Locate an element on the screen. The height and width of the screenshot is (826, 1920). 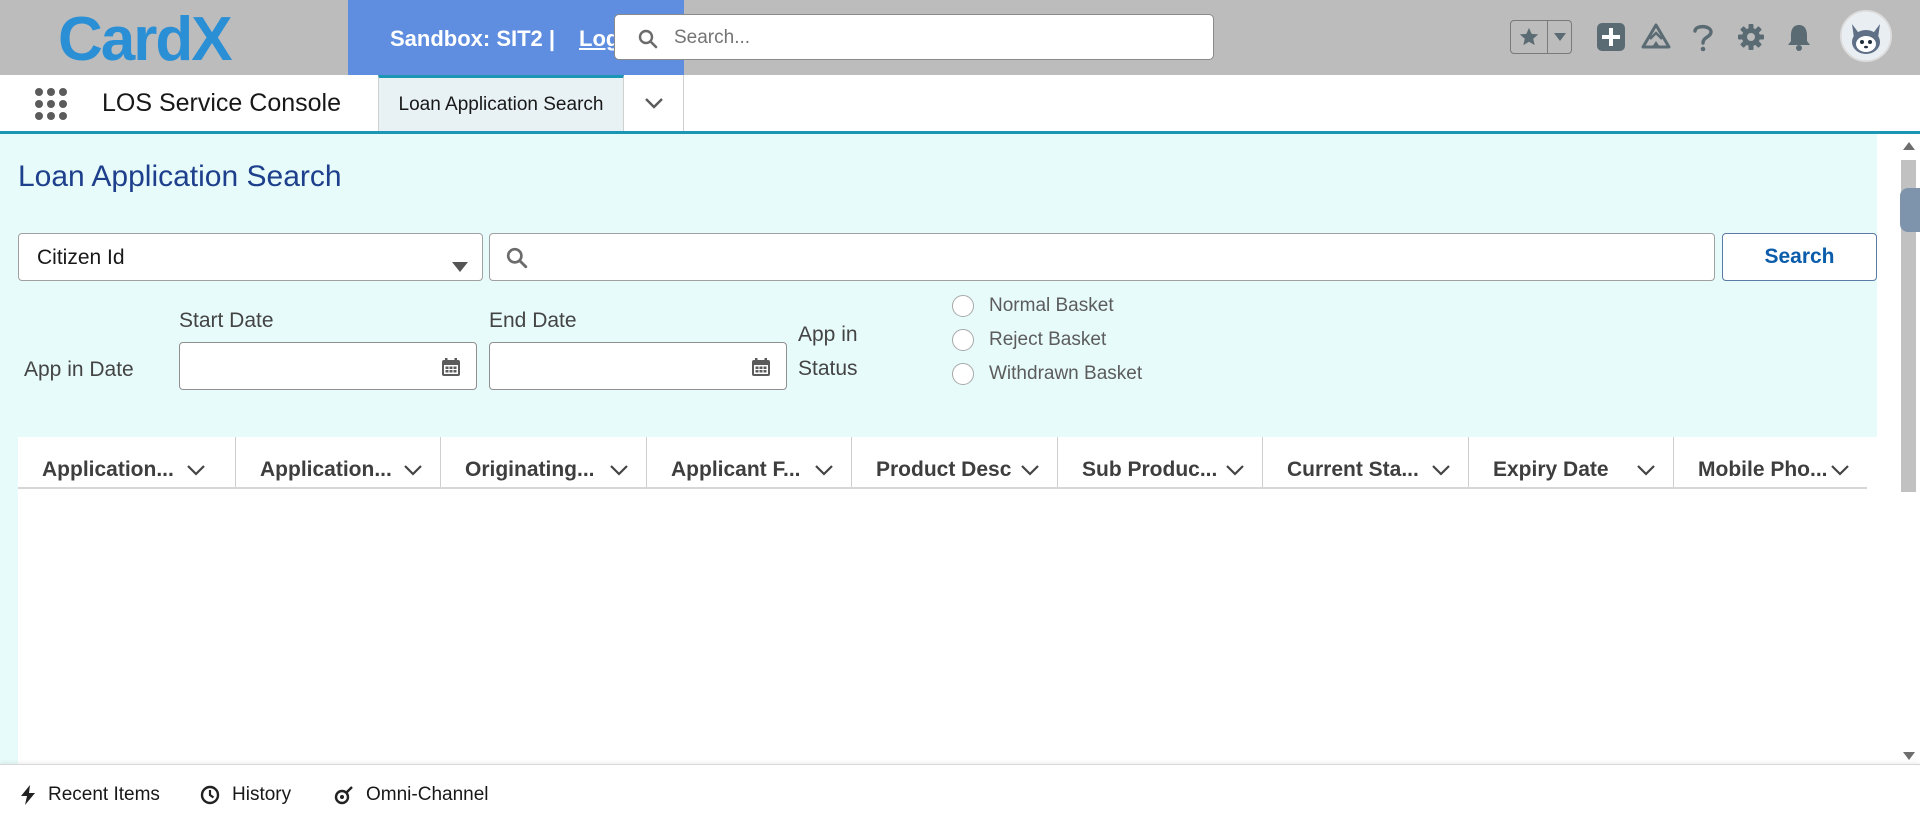
sandbox-label: Sandbox: SIT2 | is located at coordinates (473, 38).